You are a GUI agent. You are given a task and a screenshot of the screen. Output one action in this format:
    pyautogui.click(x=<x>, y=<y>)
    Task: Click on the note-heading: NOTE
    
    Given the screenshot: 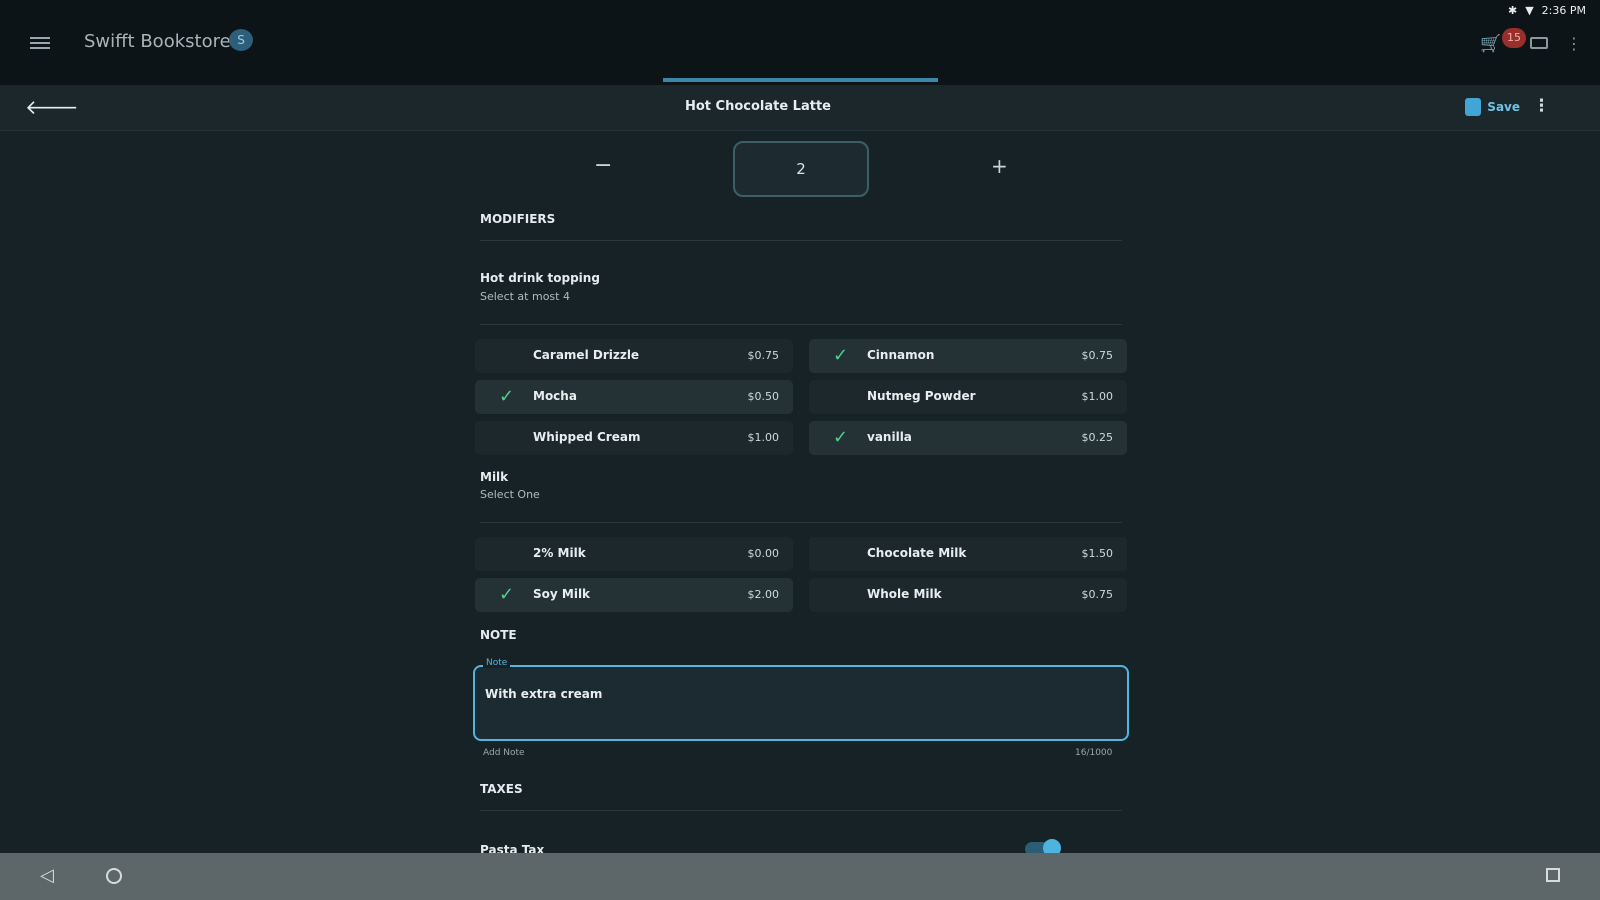 What is the action you would take?
    pyautogui.click(x=498, y=635)
    